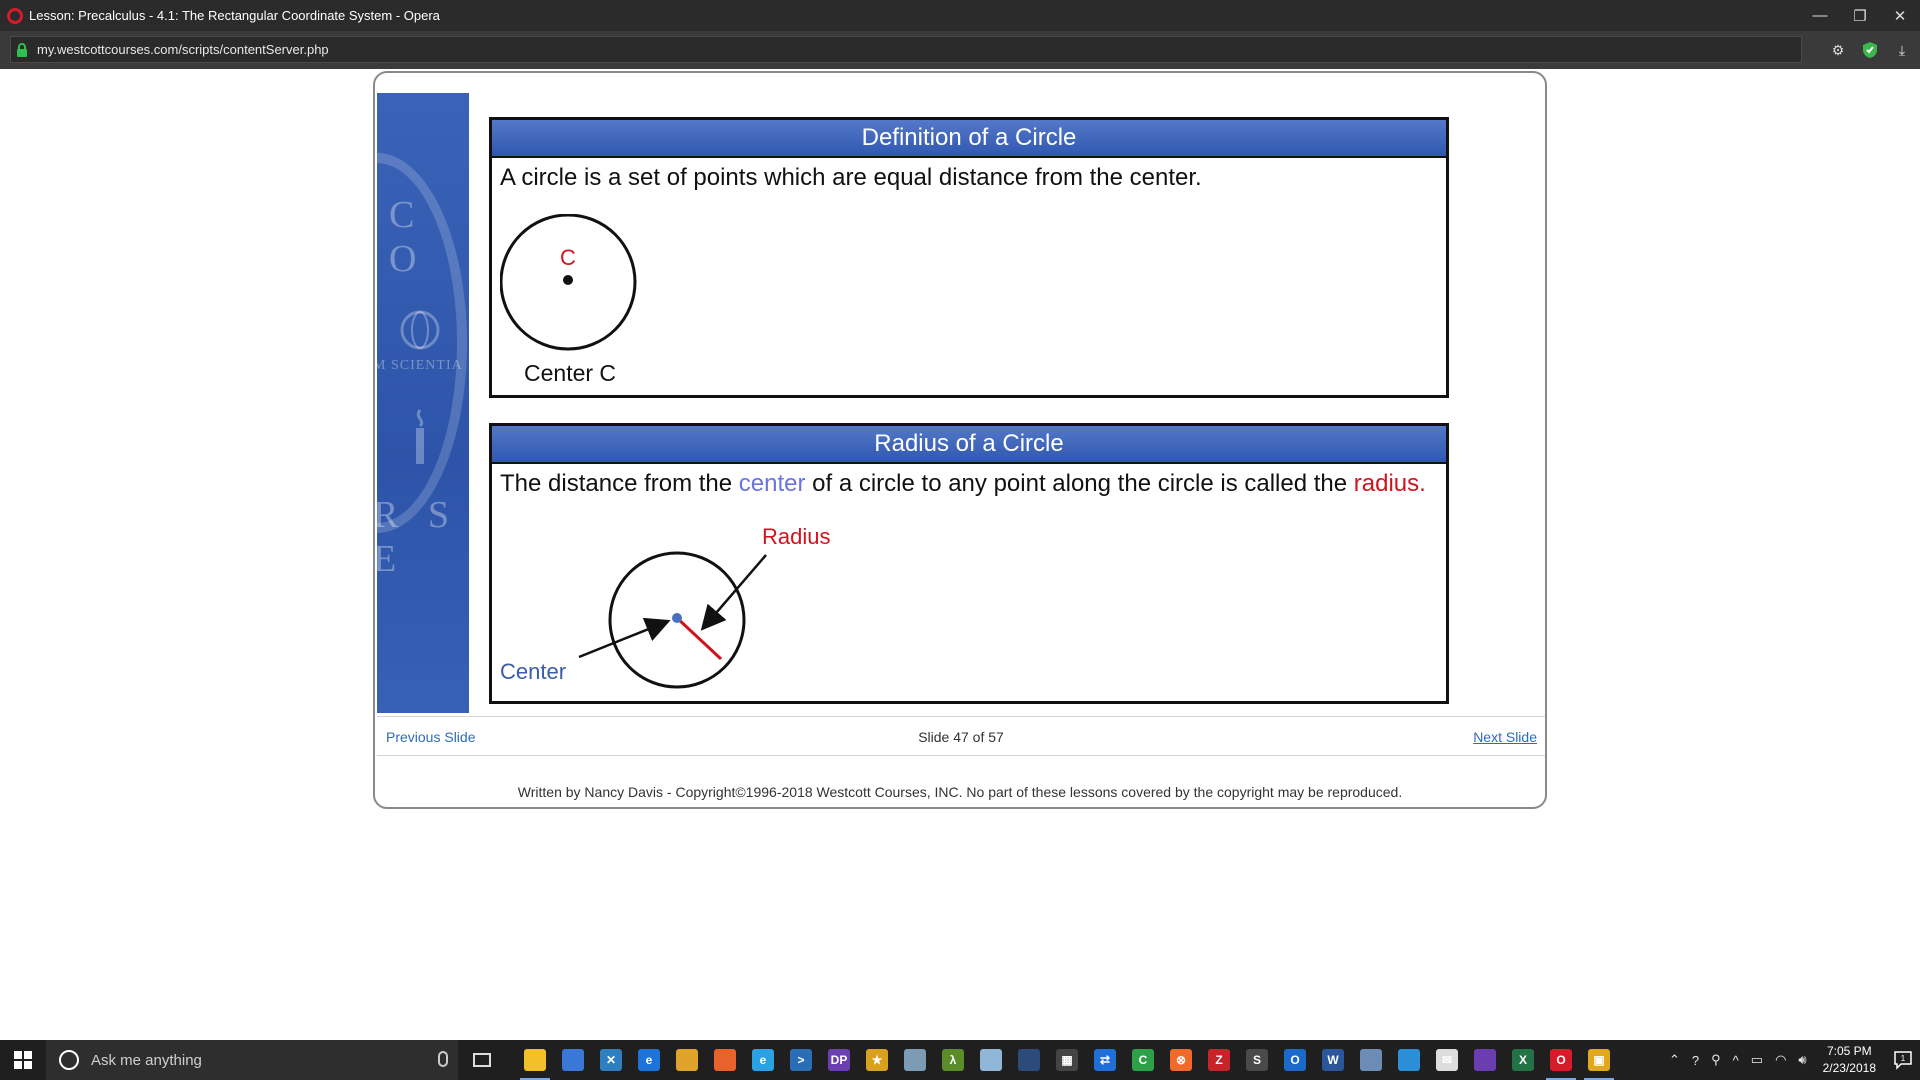  Describe the element at coordinates (420, 436) in the screenshot. I see `torch-emblem-icon` at that location.